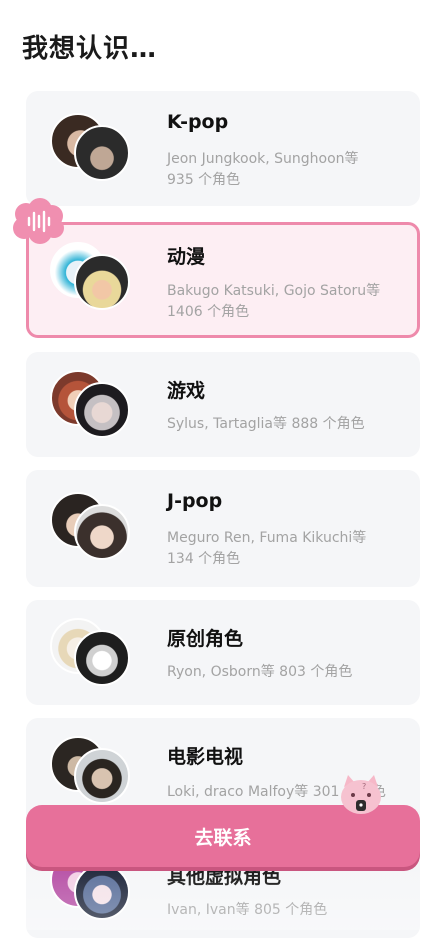  I want to click on category-card-games: 游戏 Sylus, Tartaglia等 888 个角色, so click(223, 404).